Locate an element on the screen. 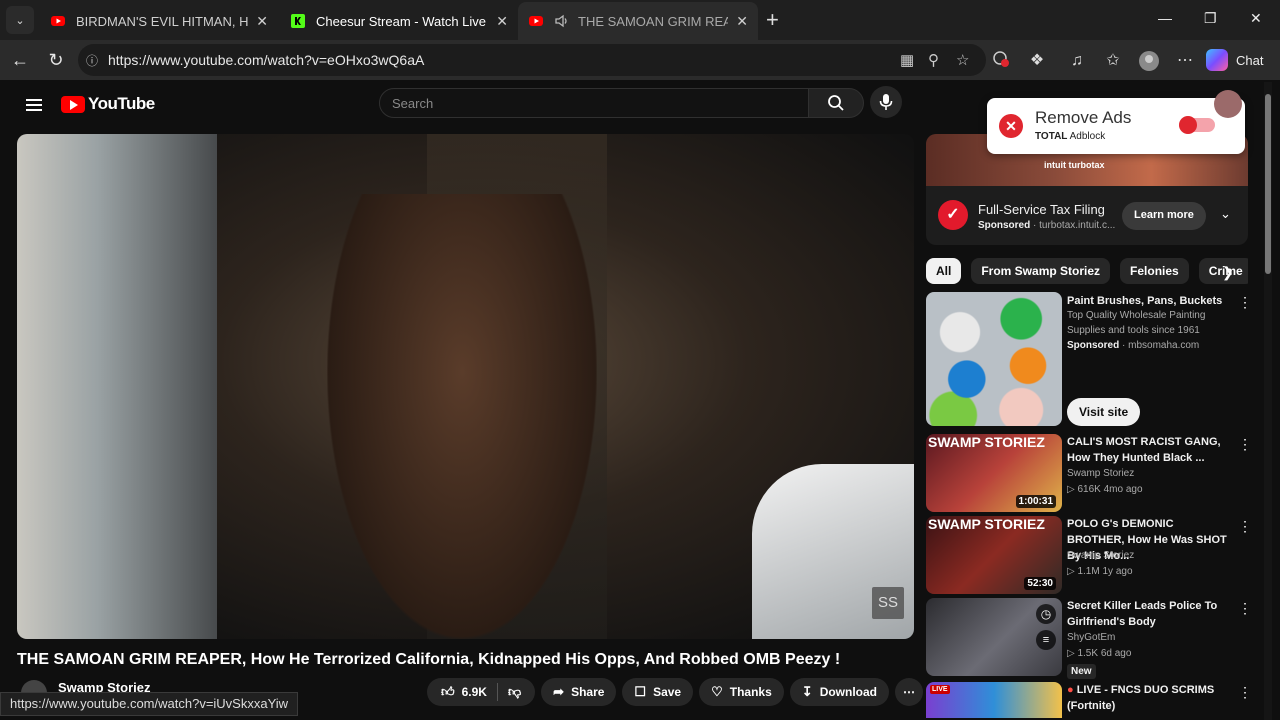 The height and width of the screenshot is (720, 1280). thanks-label: Thanks is located at coordinates (750, 692).